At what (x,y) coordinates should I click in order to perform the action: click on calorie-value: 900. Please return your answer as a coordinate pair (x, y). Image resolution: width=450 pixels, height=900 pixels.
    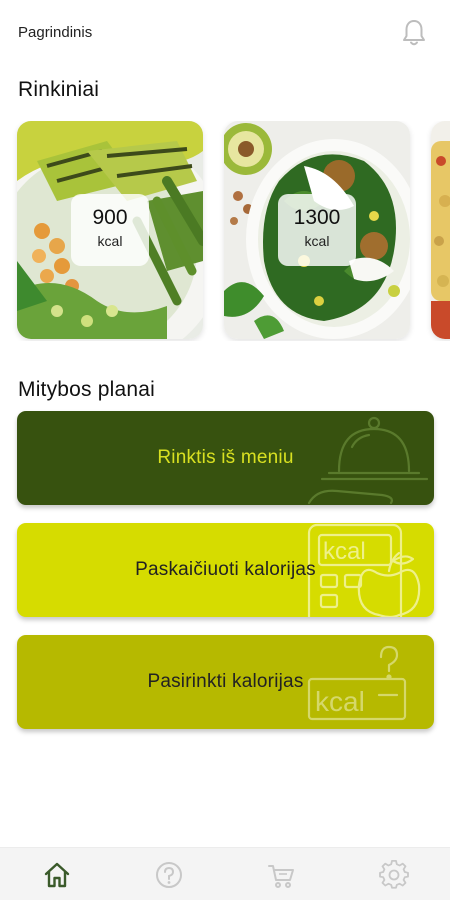
    Looking at the image, I should click on (110, 217).